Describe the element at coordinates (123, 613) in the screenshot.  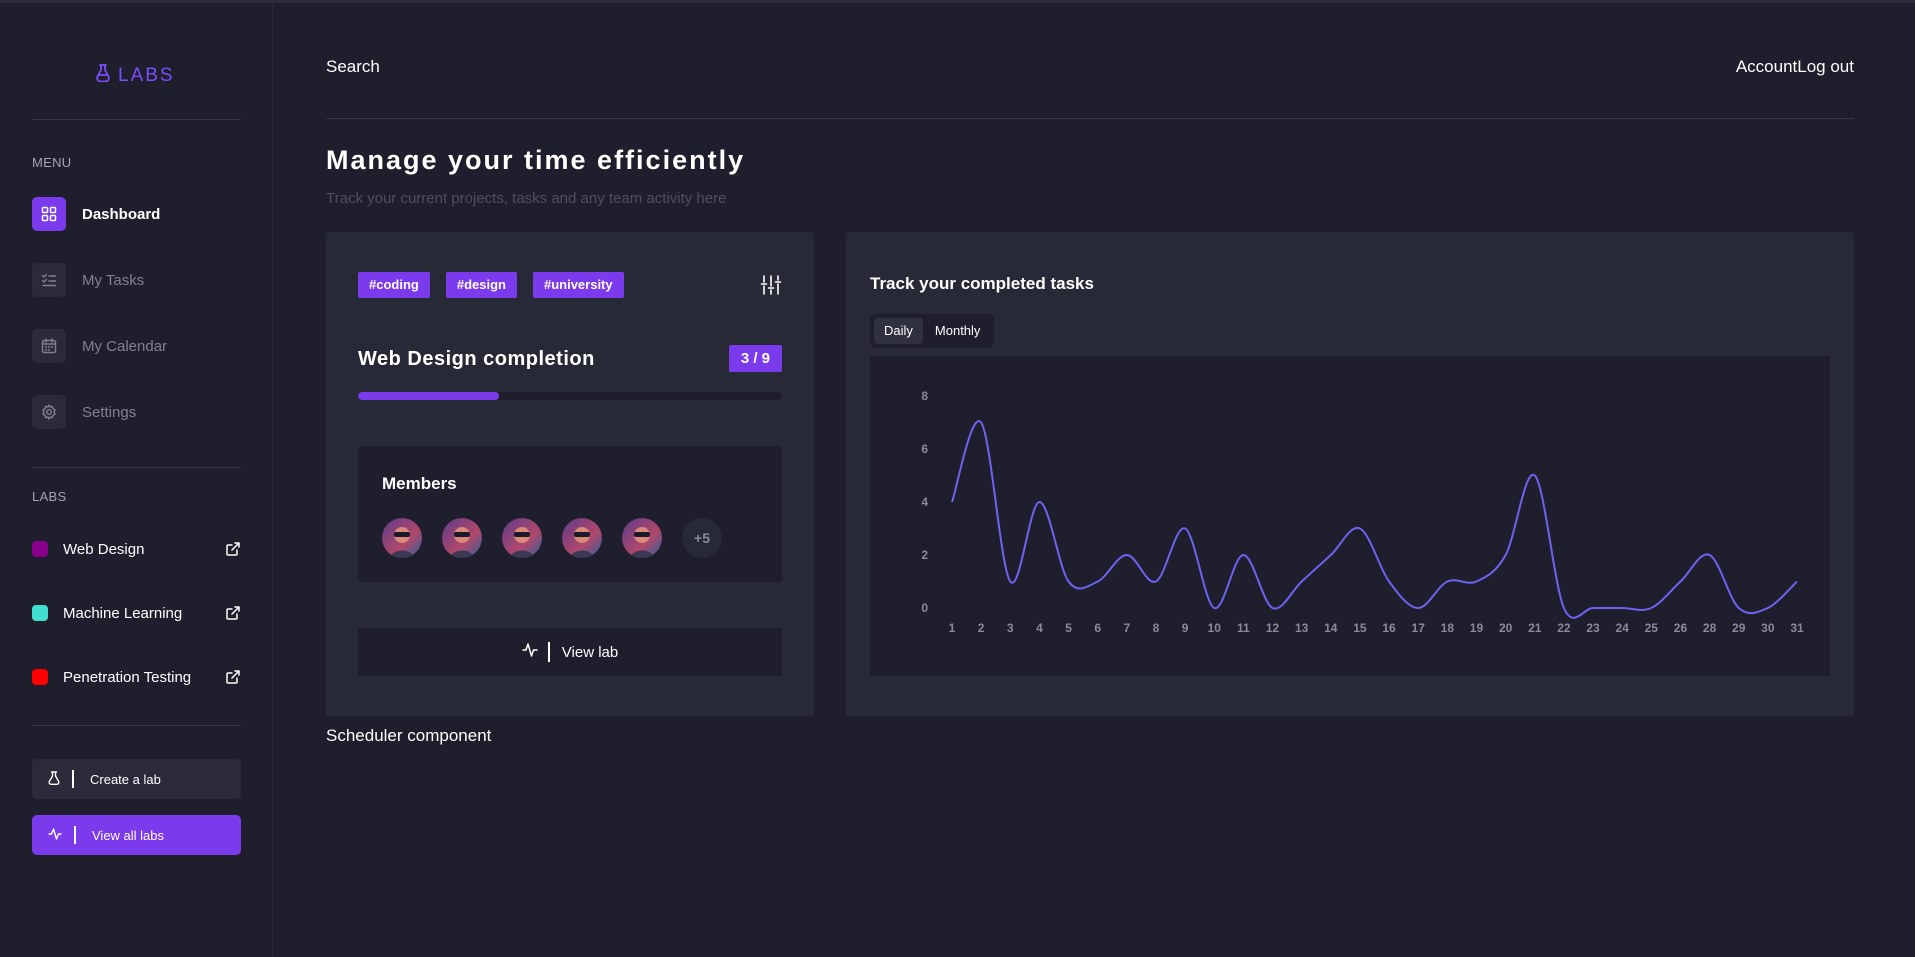
I see `lab-item-label: Machine Learning` at that location.